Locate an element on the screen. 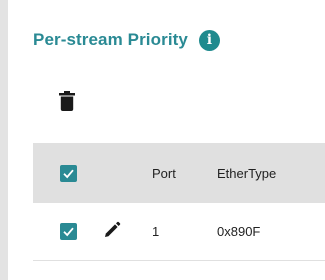  delete-button is located at coordinates (67, 101).